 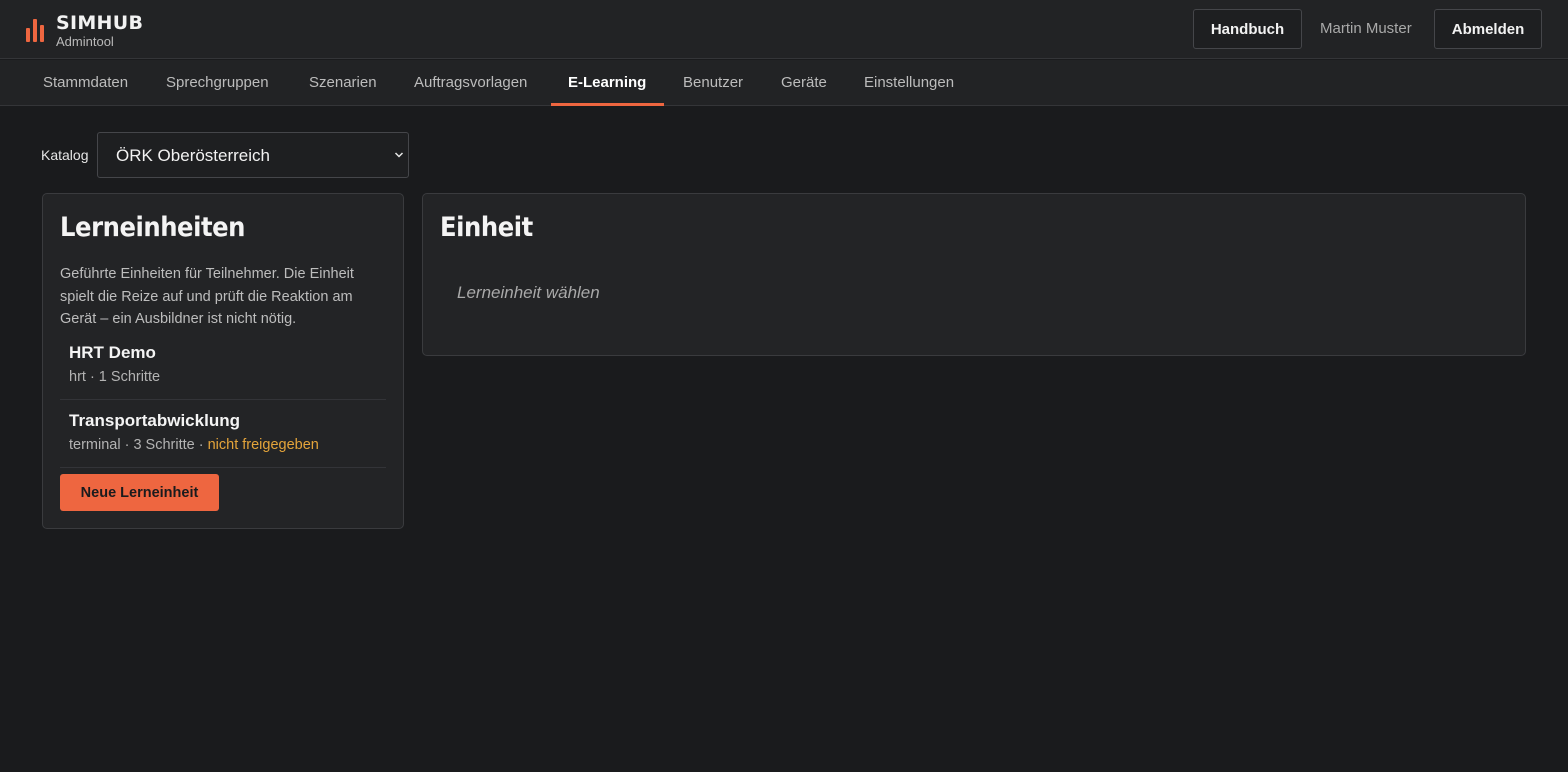 What do you see at coordinates (804, 82) in the screenshot?
I see `tab-geraete: Geräte` at bounding box center [804, 82].